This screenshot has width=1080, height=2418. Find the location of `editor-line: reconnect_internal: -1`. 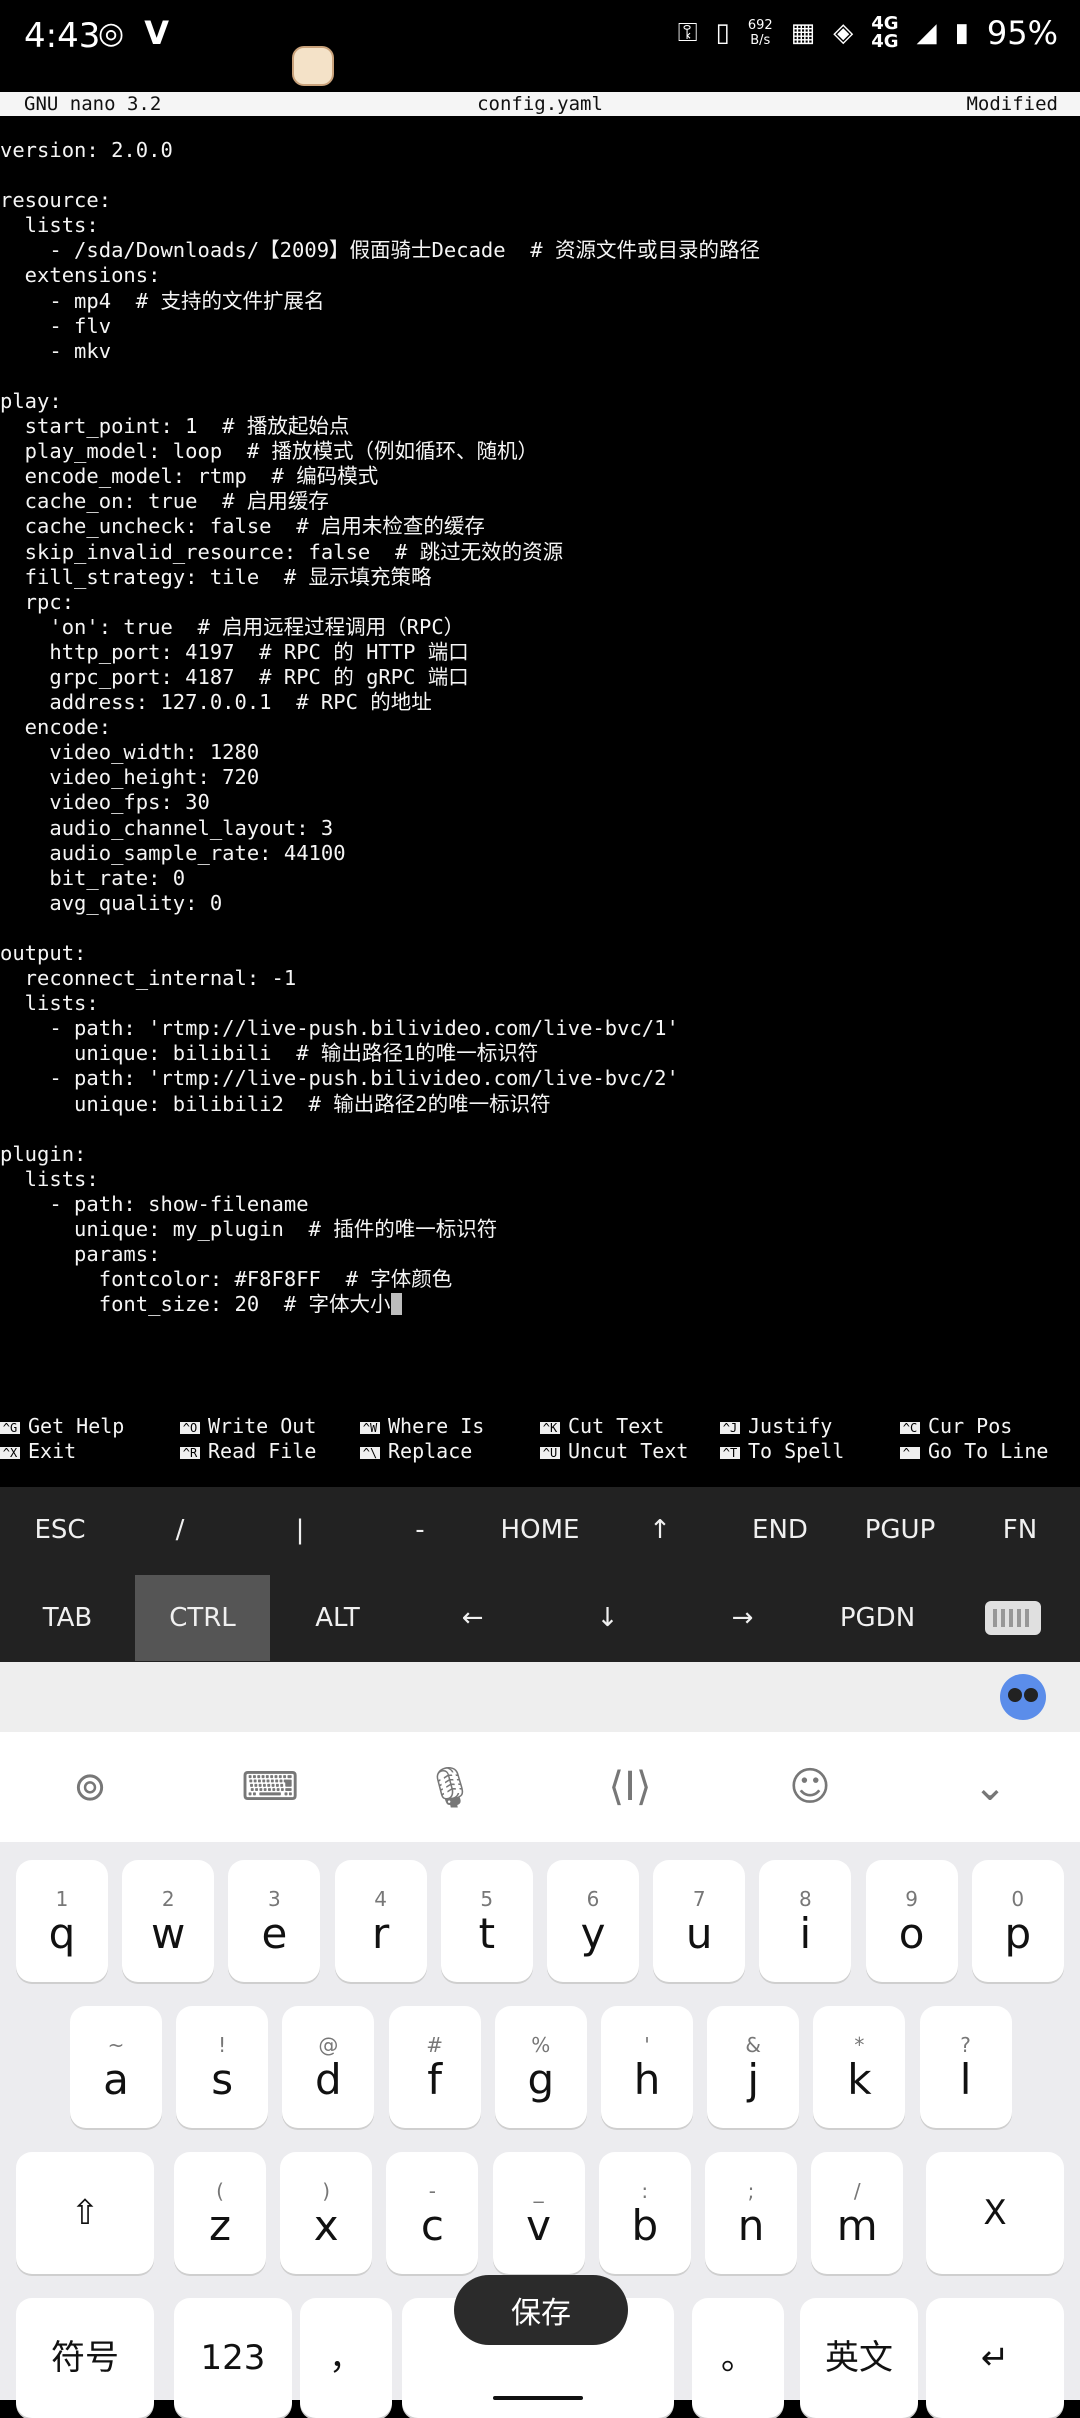

editor-line: reconnect_internal: -1 is located at coordinates (540, 978).